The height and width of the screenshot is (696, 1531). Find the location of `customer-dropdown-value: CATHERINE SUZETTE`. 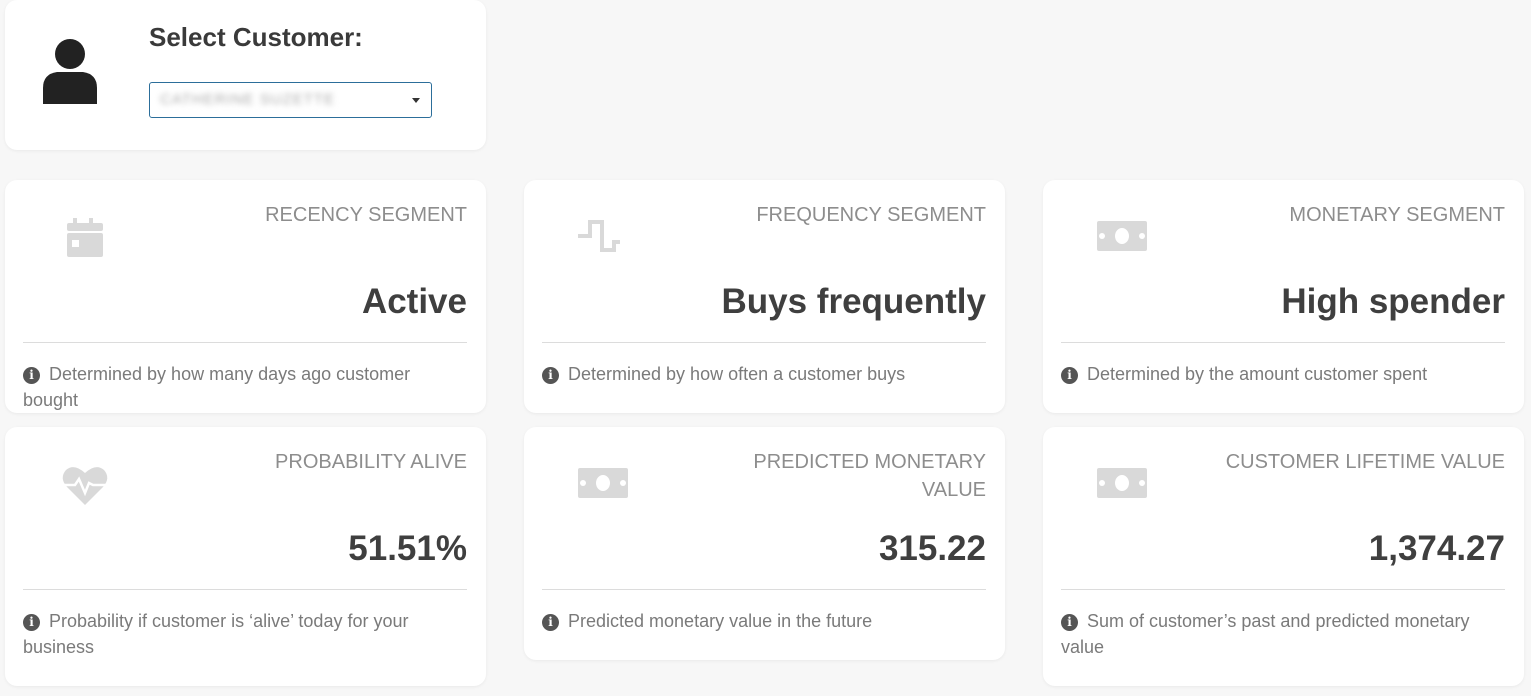

customer-dropdown-value: CATHERINE SUZETTE is located at coordinates (248, 99).